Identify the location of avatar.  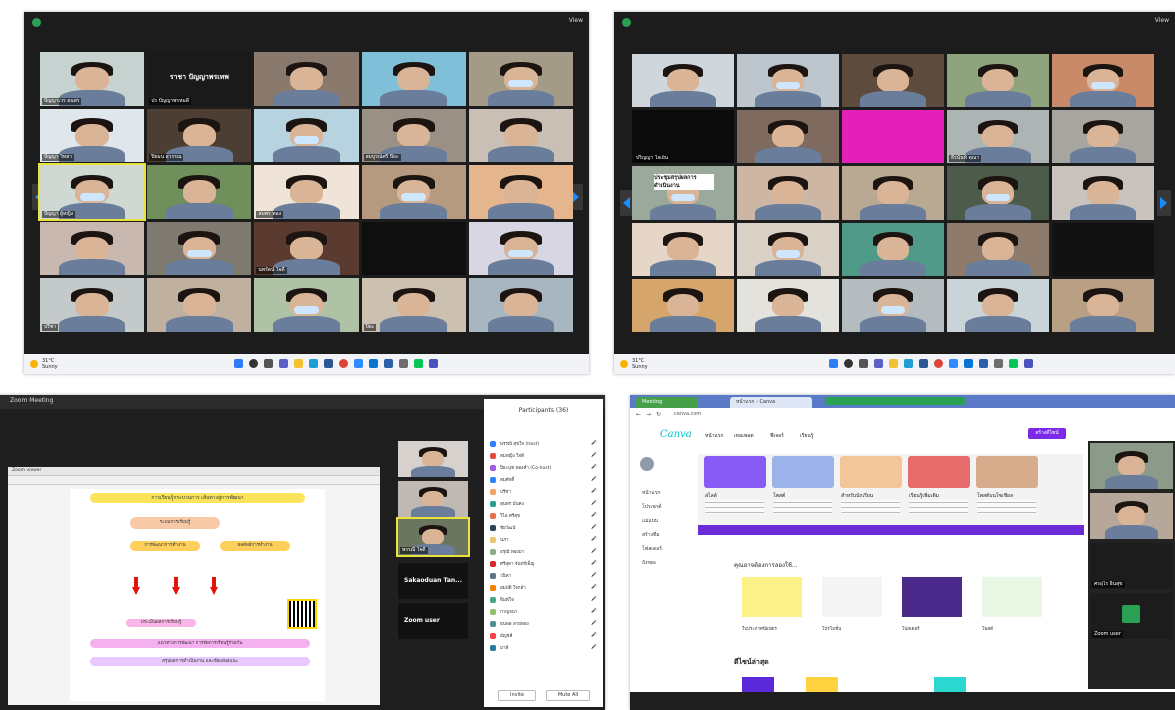
(647, 464).